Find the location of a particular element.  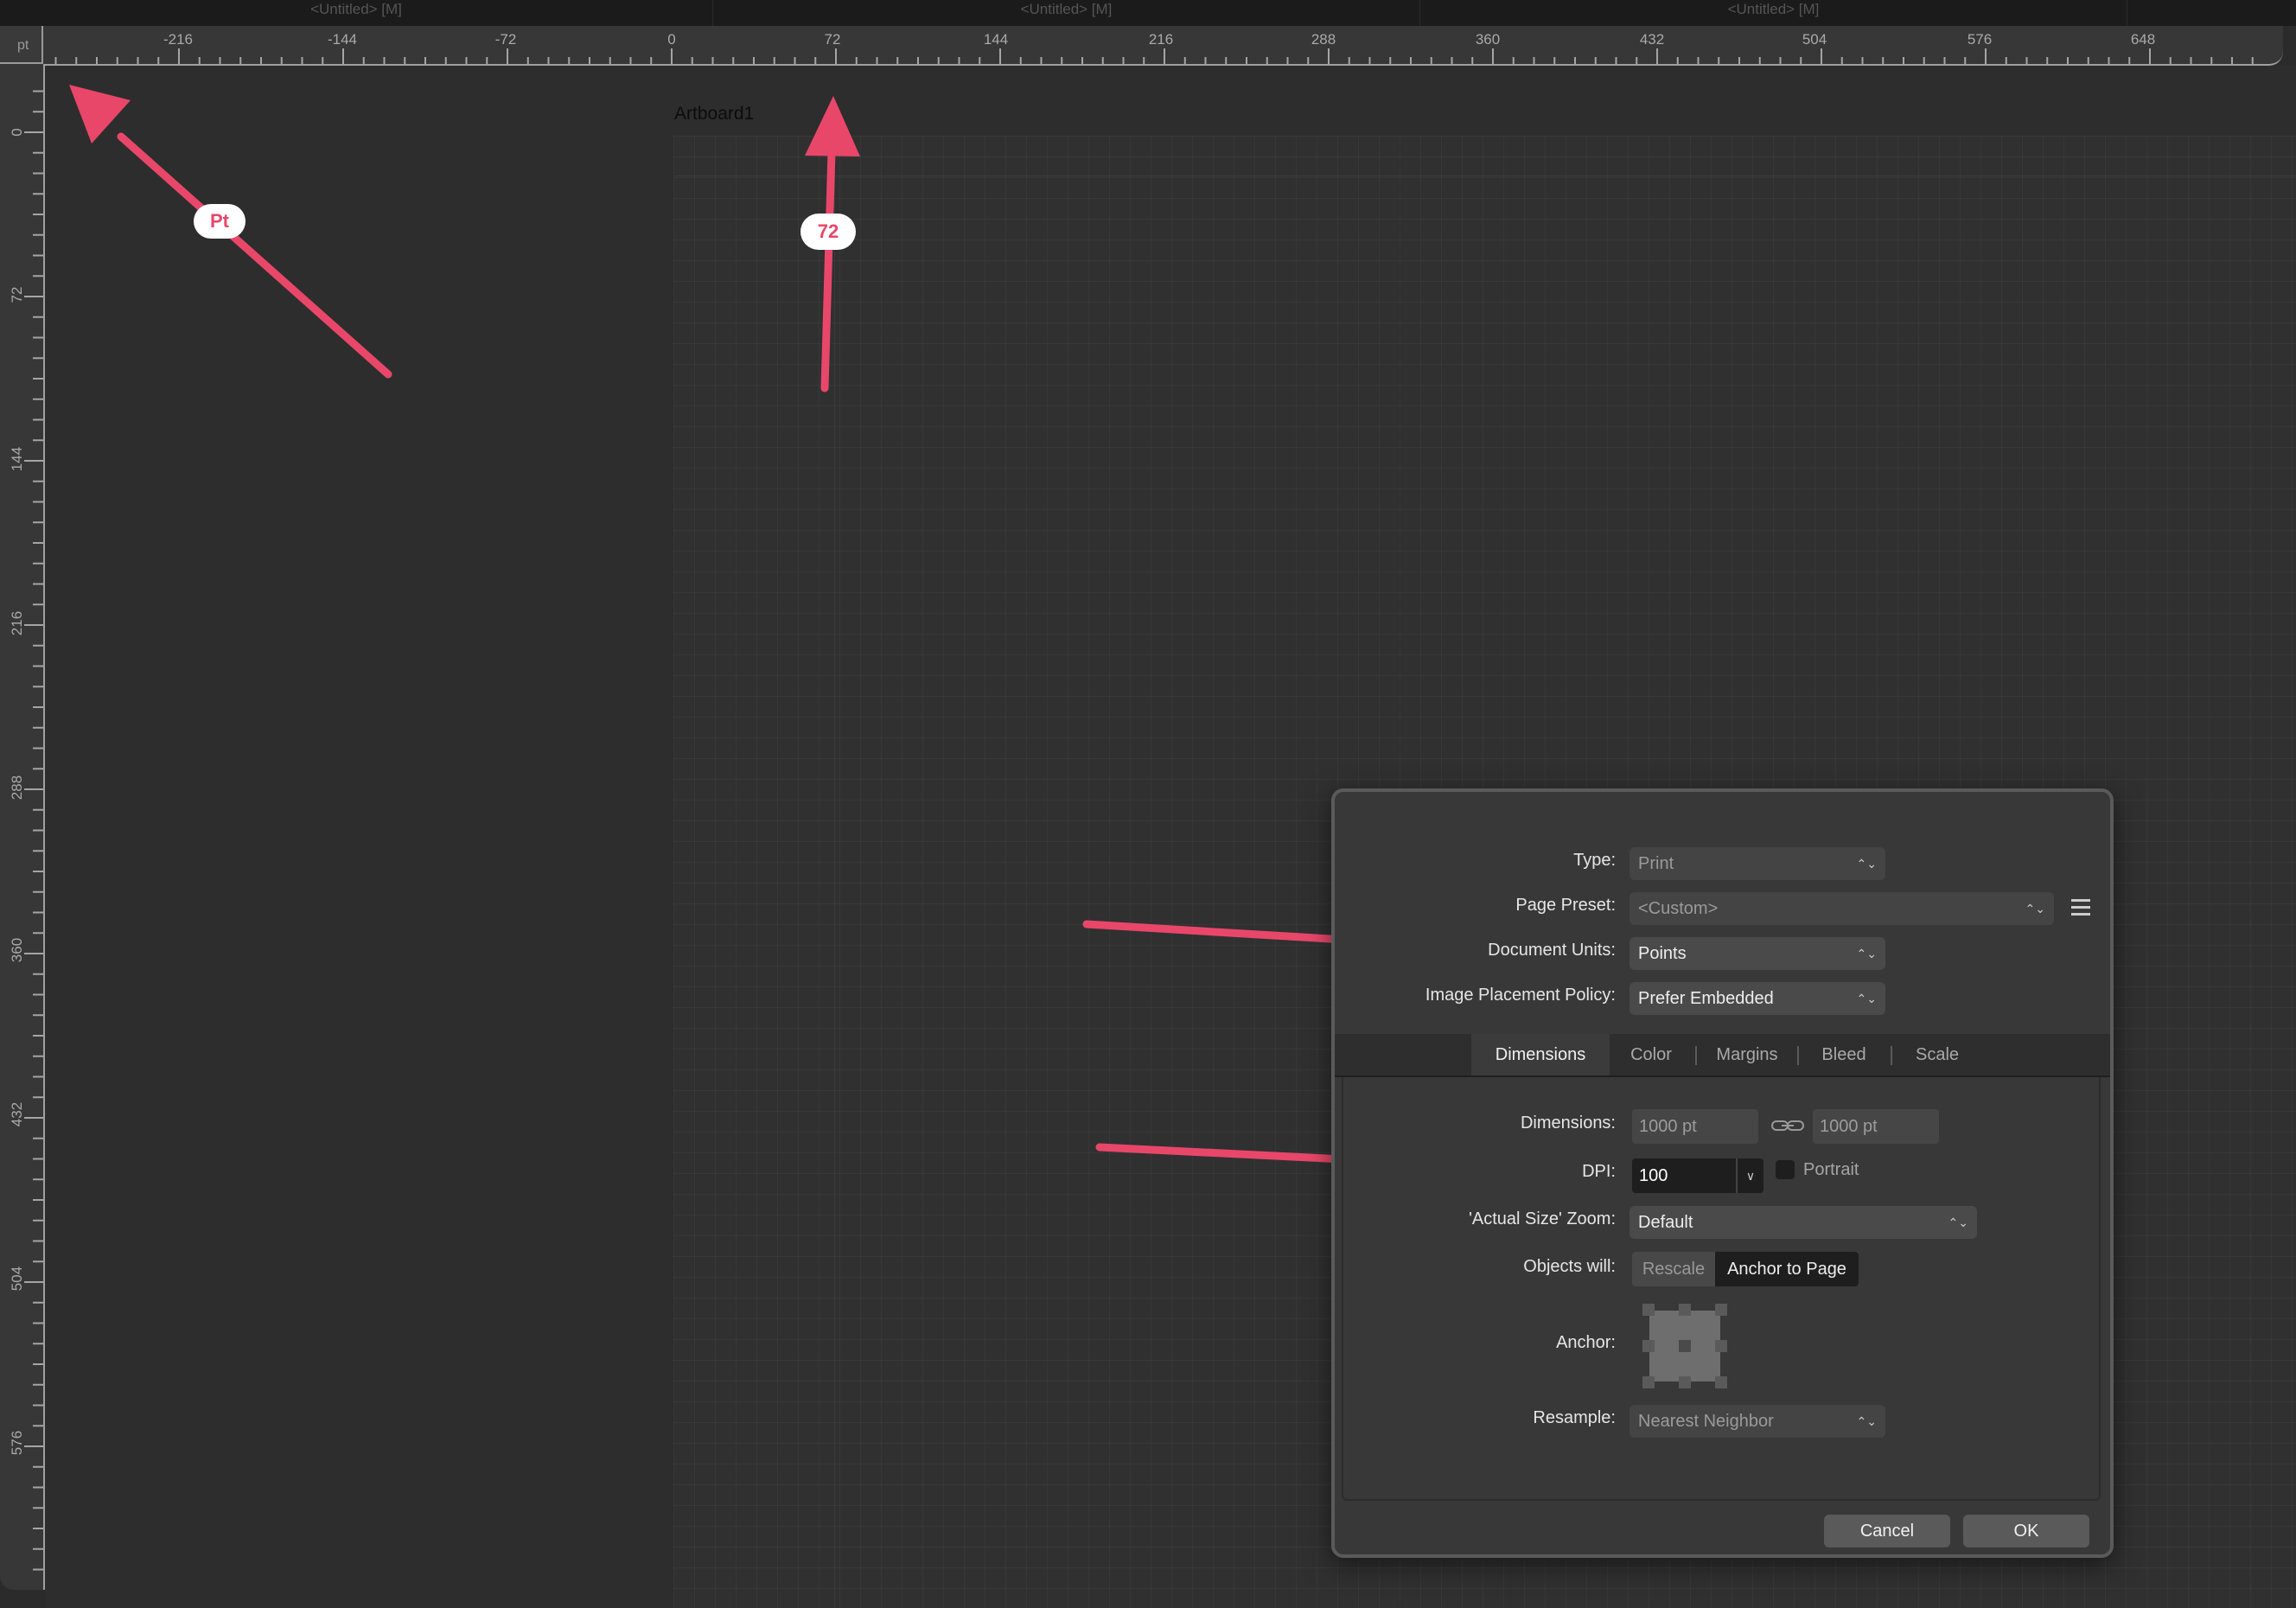

type-value: Print is located at coordinates (1656, 863).